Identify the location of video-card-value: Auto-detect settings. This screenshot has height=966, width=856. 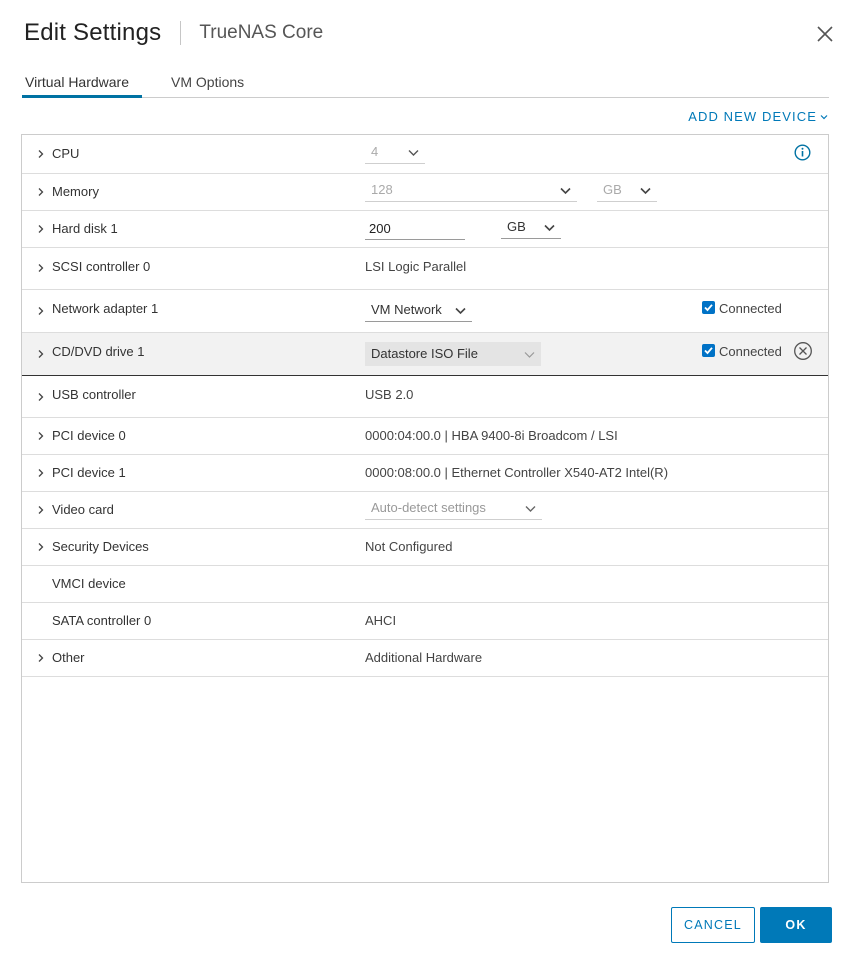
(428, 507).